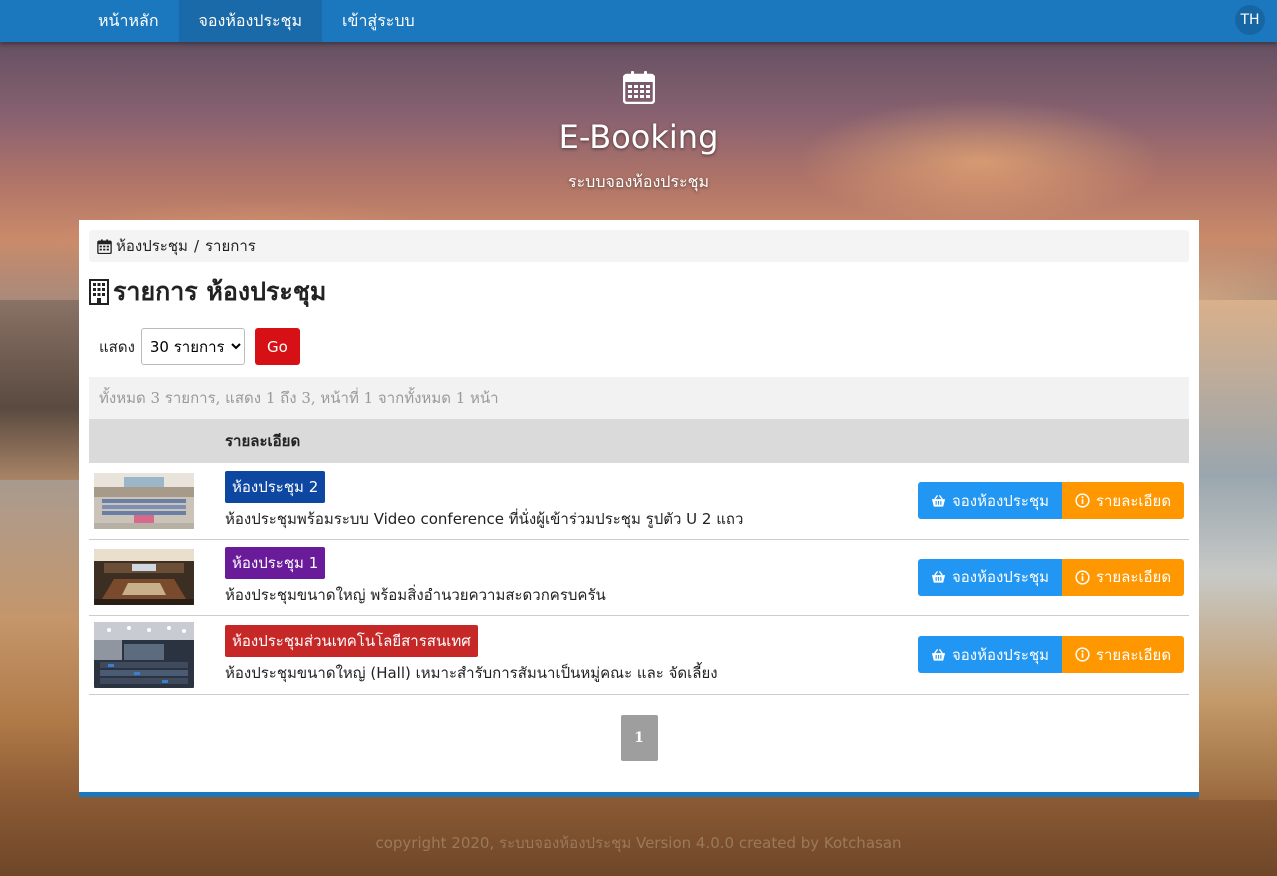  Describe the element at coordinates (639, 292) in the screenshot. I see `page-title: รายการ ห้องประชุม` at that location.